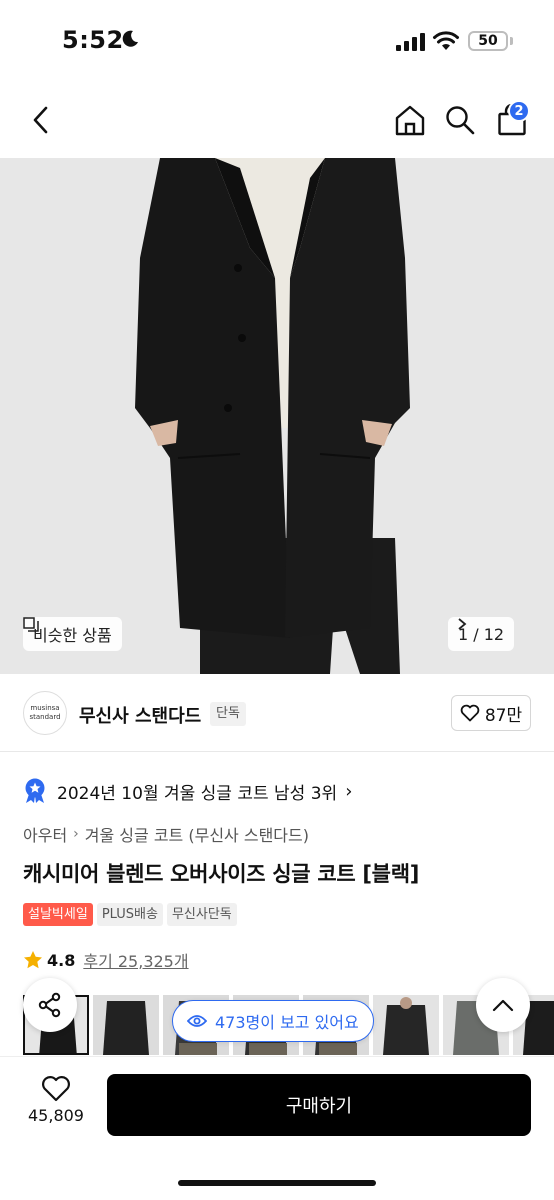  Describe the element at coordinates (56, 1115) in the screenshot. I see `wishlist-count: 45,809` at that location.